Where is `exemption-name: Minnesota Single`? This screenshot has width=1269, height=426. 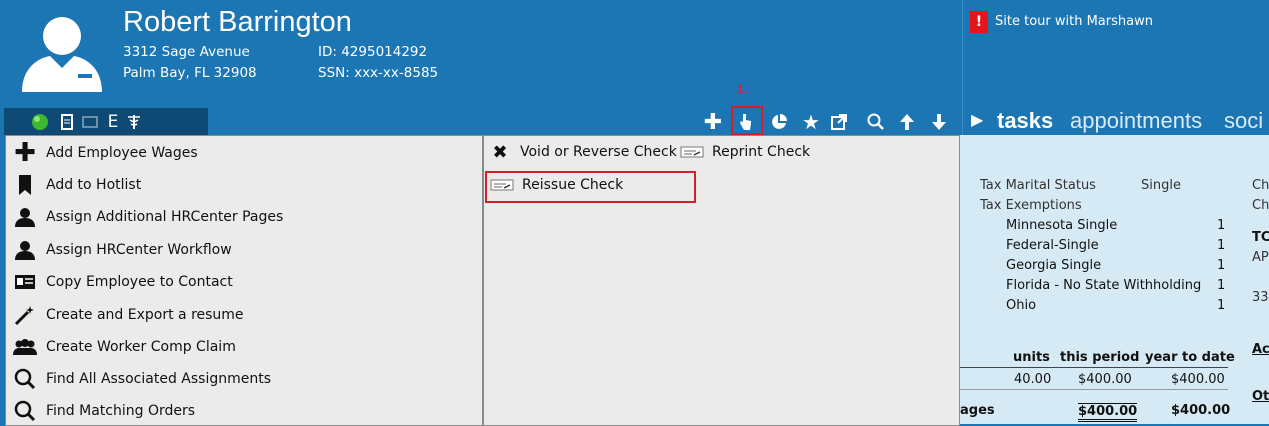 exemption-name: Minnesota Single is located at coordinates (1062, 225).